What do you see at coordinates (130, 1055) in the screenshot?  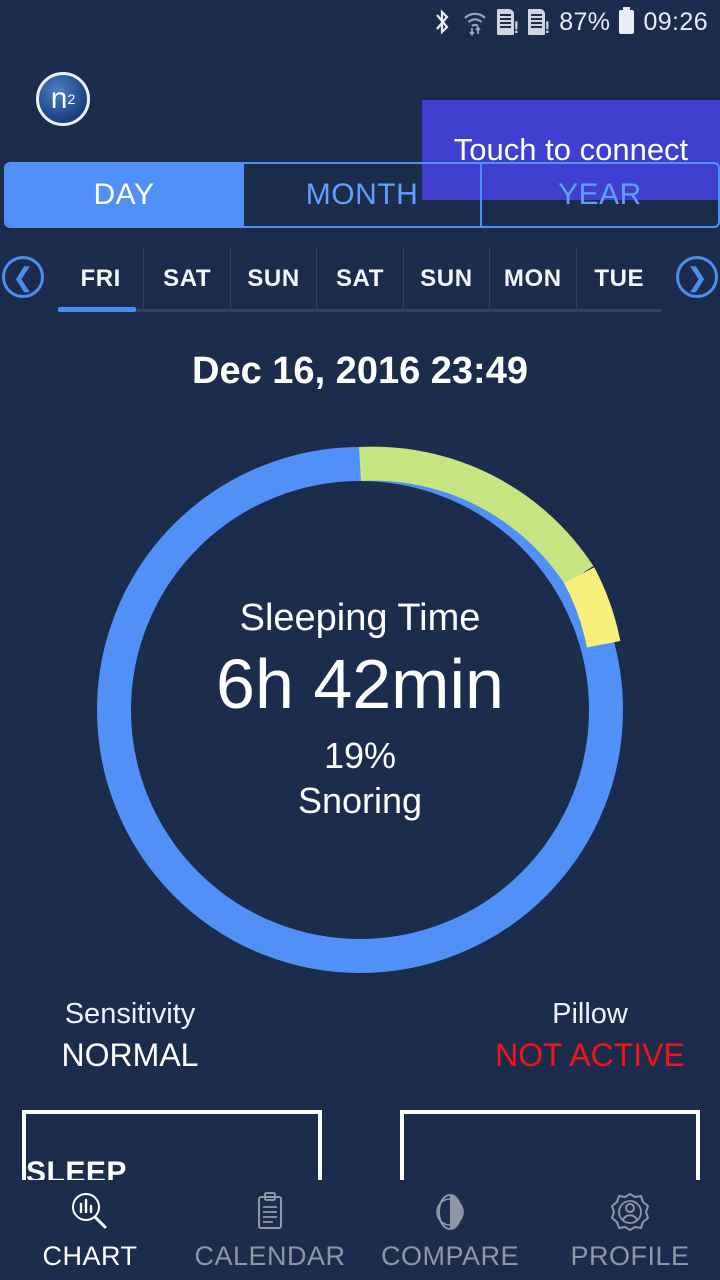 I see `sensitivity-value: NORMAL` at bounding box center [130, 1055].